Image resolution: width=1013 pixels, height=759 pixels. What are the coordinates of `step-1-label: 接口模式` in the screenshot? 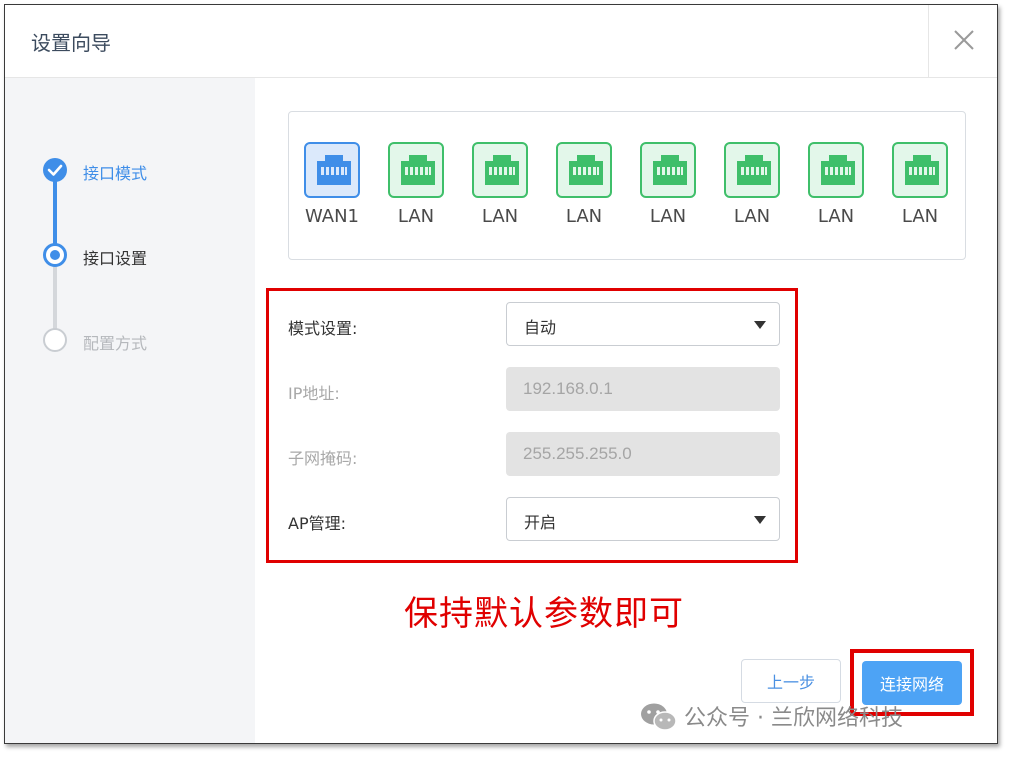 It's located at (115, 173).